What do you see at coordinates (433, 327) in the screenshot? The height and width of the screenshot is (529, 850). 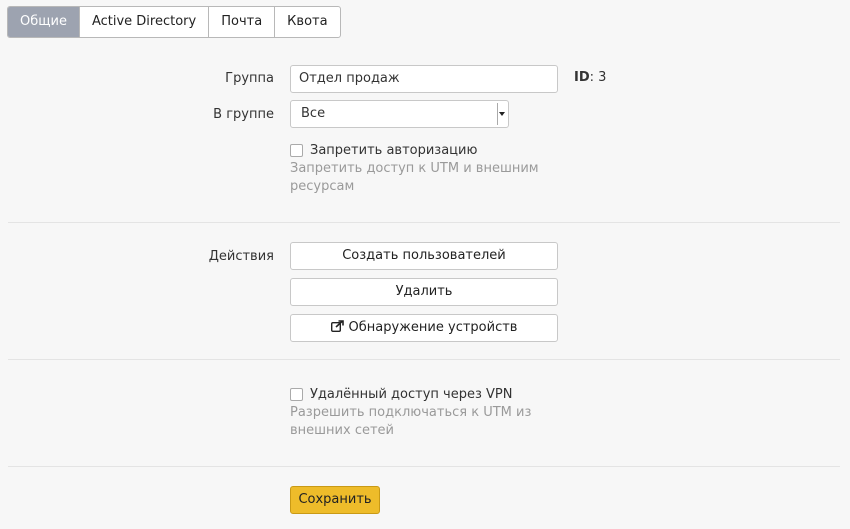 I see `discover-devices-label: Обнаружение устройств` at bounding box center [433, 327].